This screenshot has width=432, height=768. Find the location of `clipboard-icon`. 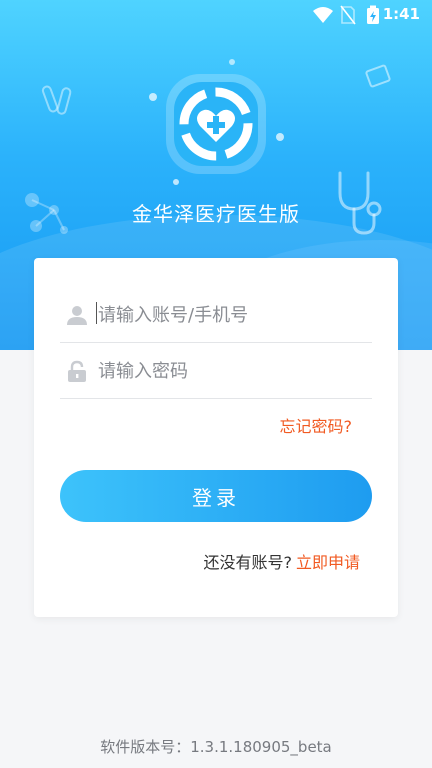

clipboard-icon is located at coordinates (378, 76).